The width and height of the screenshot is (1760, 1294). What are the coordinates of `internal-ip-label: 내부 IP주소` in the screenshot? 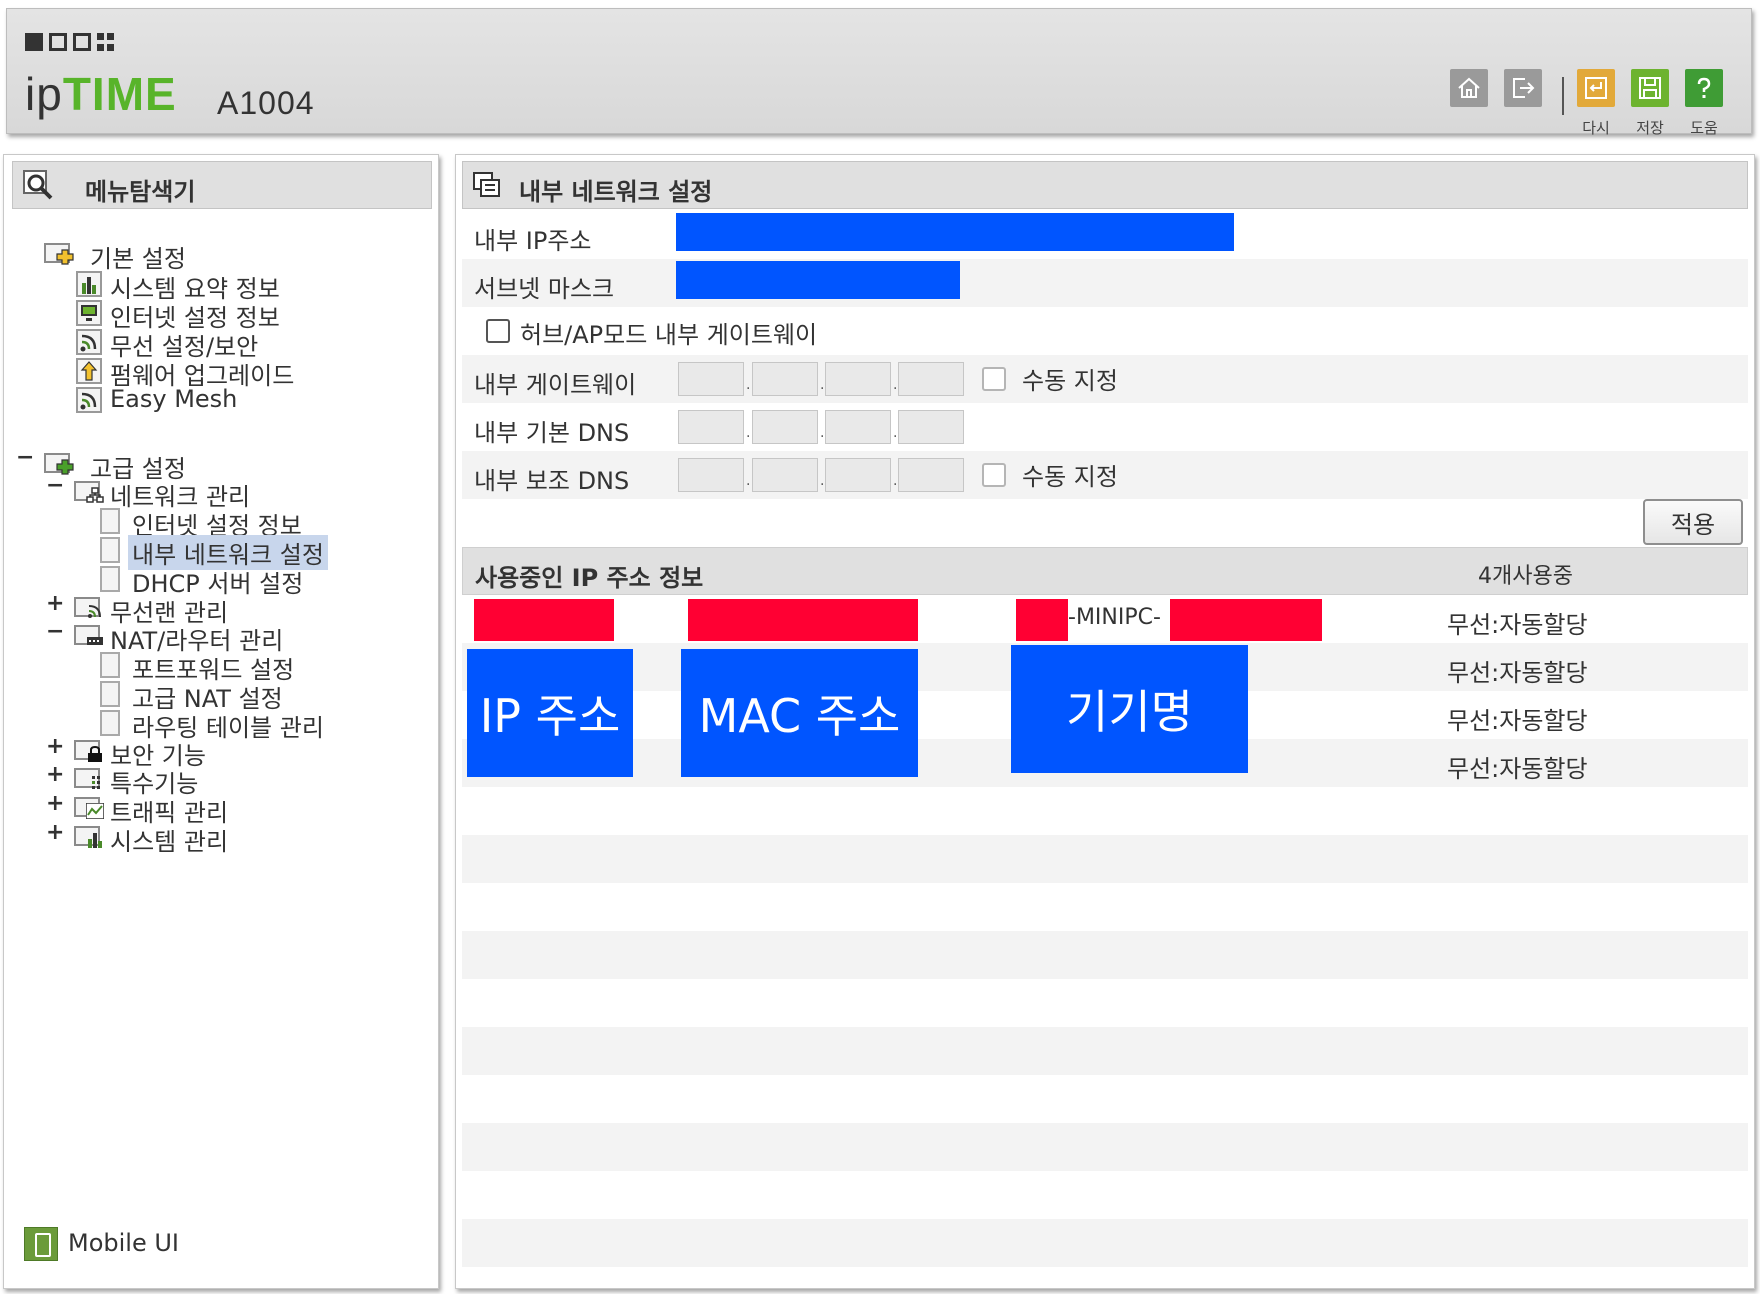 It's located at (533, 241).